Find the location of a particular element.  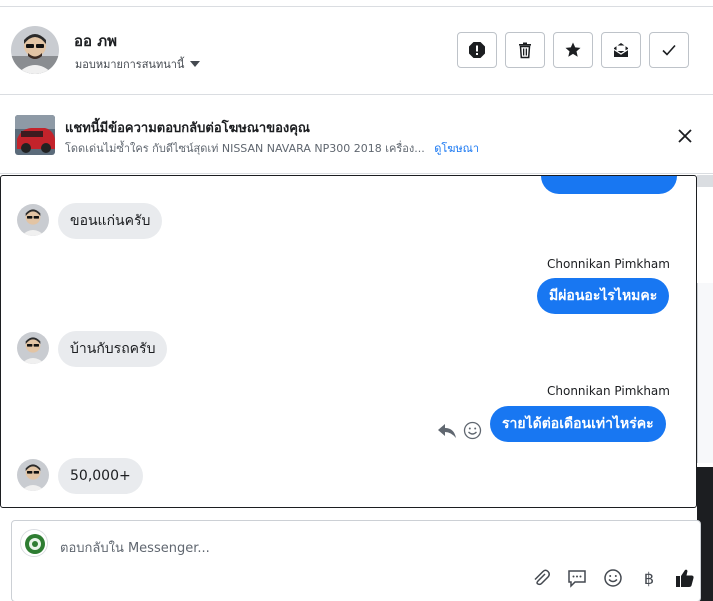

like-button is located at coordinates (685, 578).